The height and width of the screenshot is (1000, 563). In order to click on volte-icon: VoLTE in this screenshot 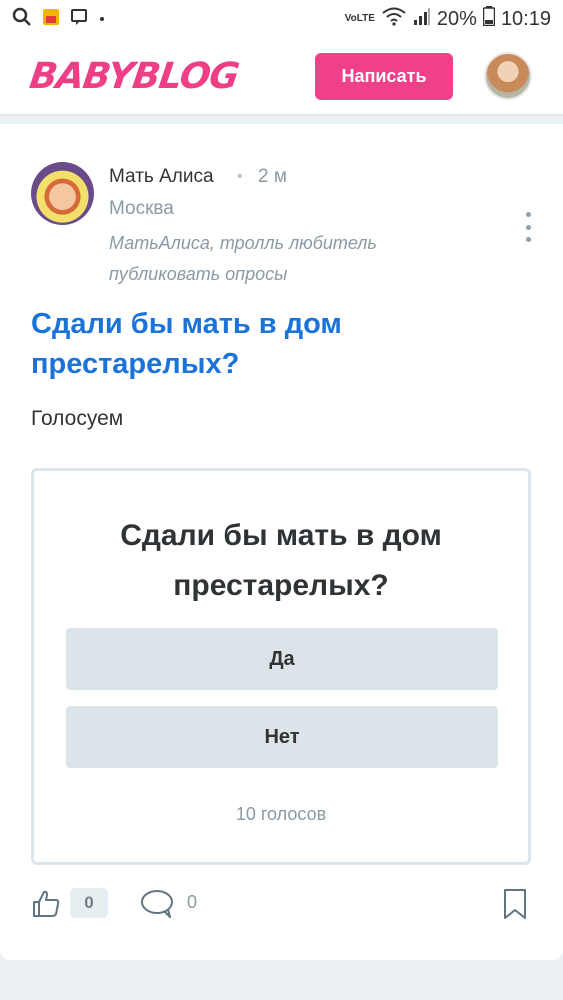, I will do `click(359, 18)`.